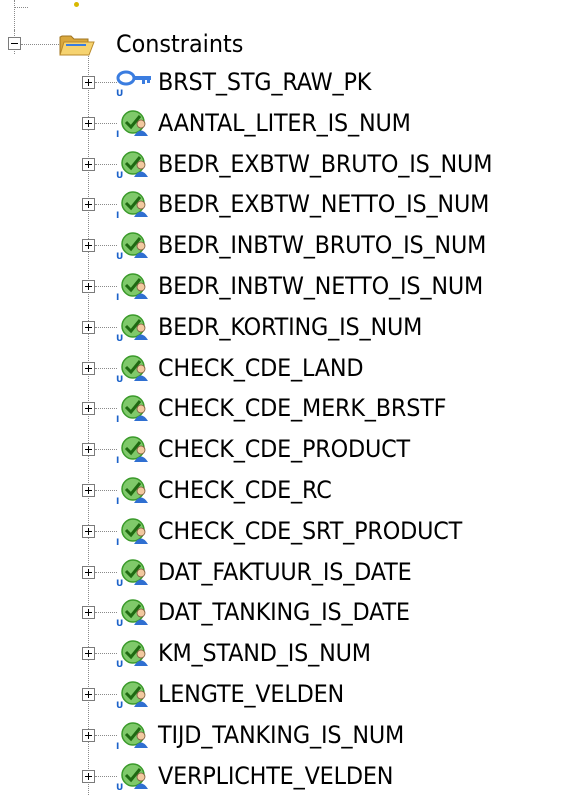  What do you see at coordinates (322, 245) in the screenshot?
I see `constraint-label: BEDR_INBTW_BRUTO_IS_NUM` at bounding box center [322, 245].